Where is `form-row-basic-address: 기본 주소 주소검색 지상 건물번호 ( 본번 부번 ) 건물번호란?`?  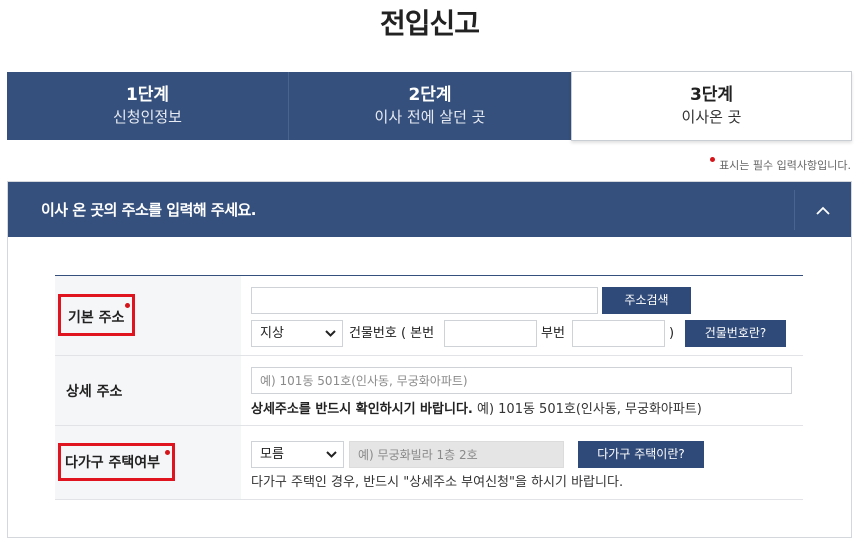 form-row-basic-address: 기본 주소 주소검색 지상 건물번호 ( 본번 부번 ) 건물번호란? is located at coordinates (429, 316).